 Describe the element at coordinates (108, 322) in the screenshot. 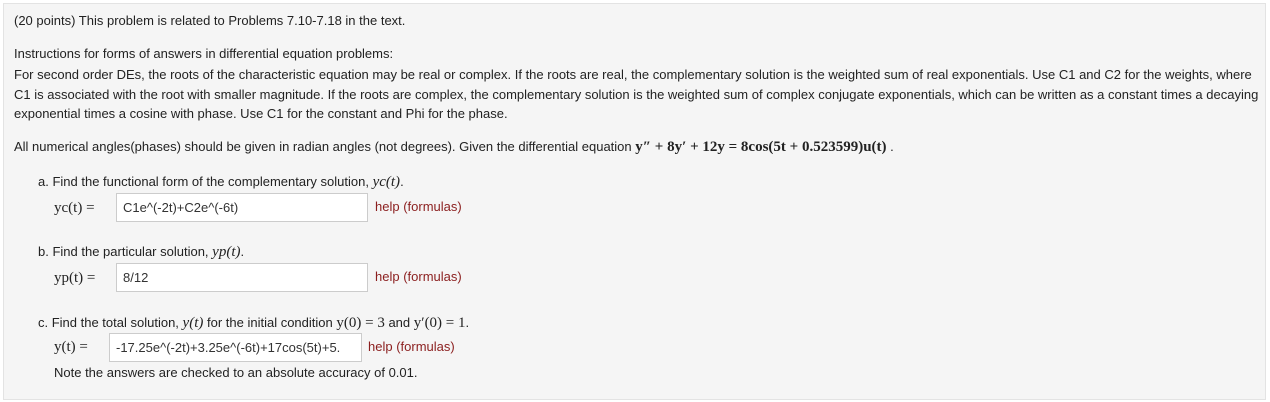

I see `part-c-prompt: c. Find the total solution,` at that location.